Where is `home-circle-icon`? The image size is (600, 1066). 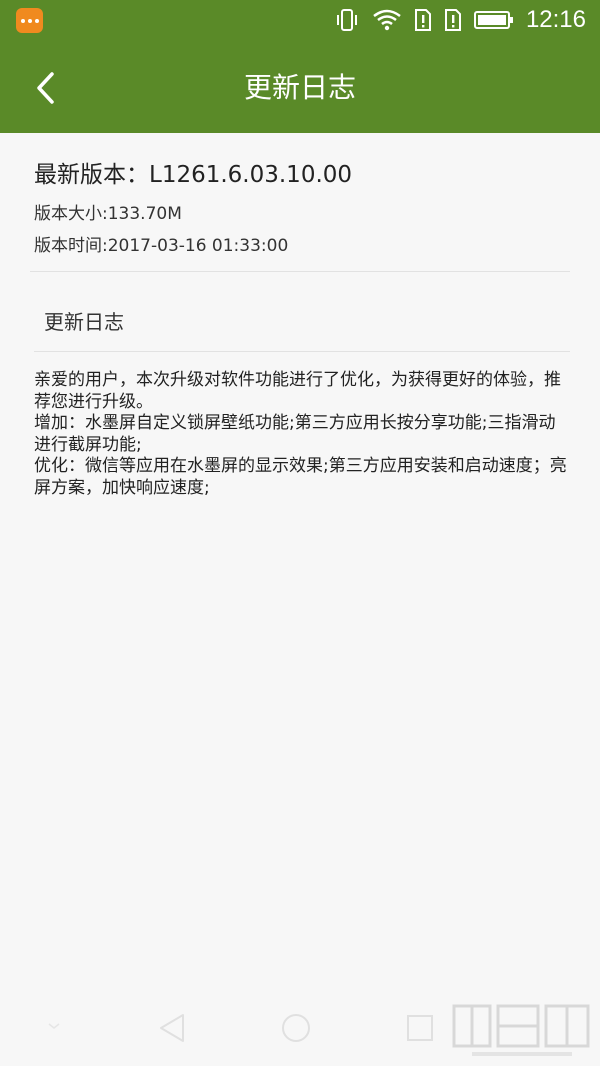 home-circle-icon is located at coordinates (296, 1028).